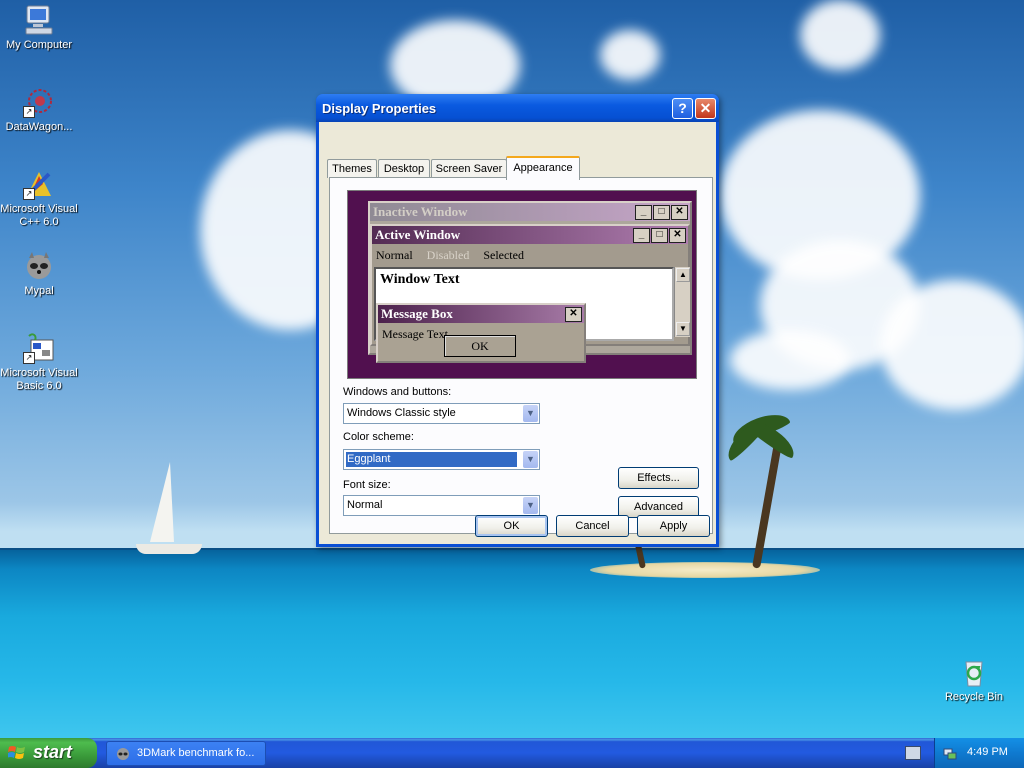  Describe the element at coordinates (950, 753) in the screenshot. I see `network-icon` at that location.